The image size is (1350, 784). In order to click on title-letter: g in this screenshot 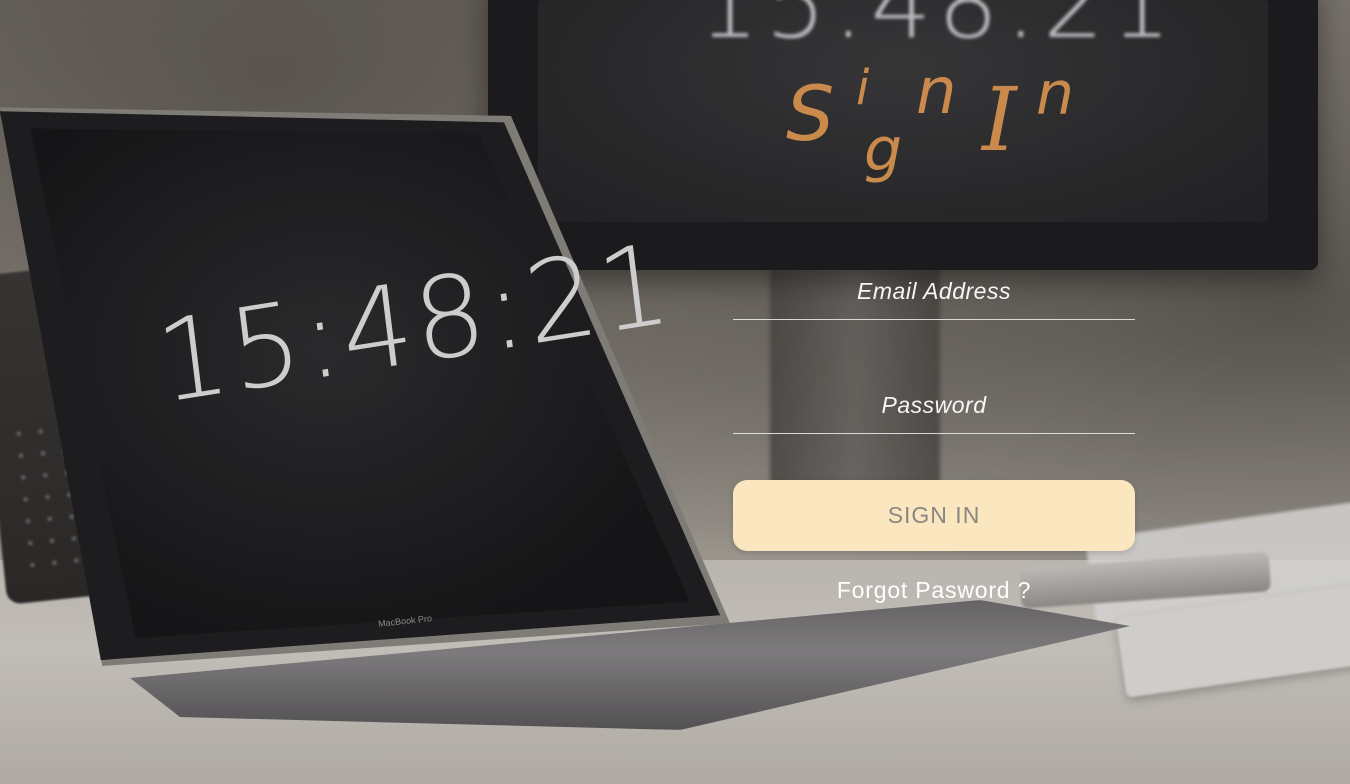, I will do `click(883, 150)`.